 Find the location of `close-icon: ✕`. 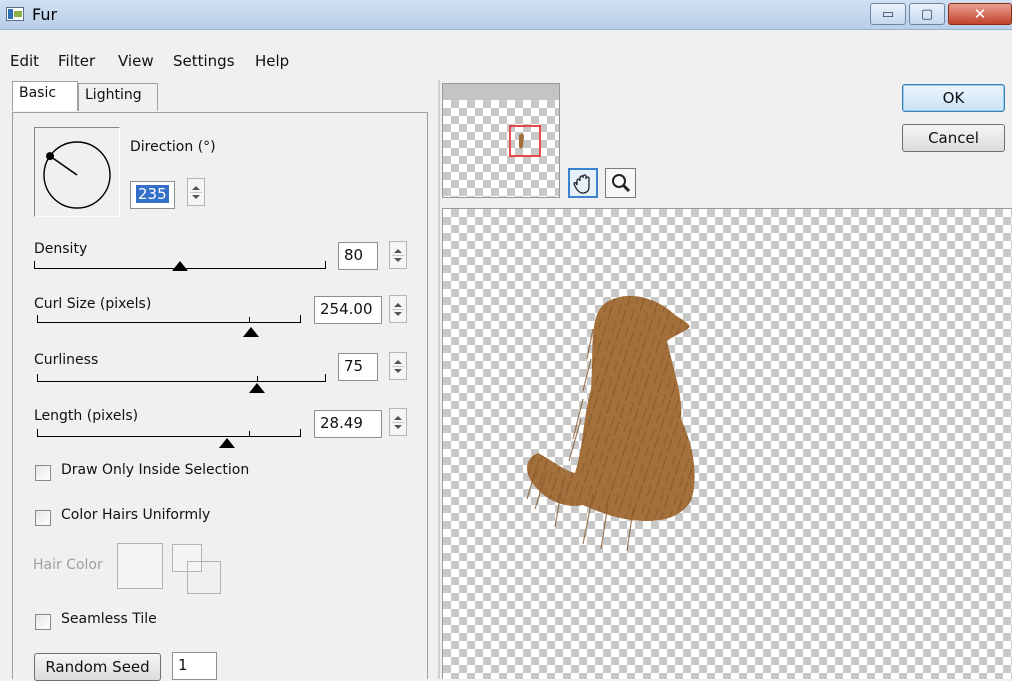

close-icon: ✕ is located at coordinates (980, 14).